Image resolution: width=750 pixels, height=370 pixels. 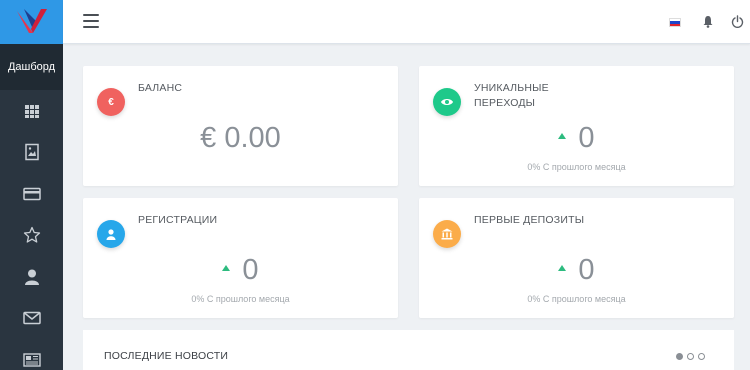 I want to click on sidebar-item-media, so click(x=31, y=153).